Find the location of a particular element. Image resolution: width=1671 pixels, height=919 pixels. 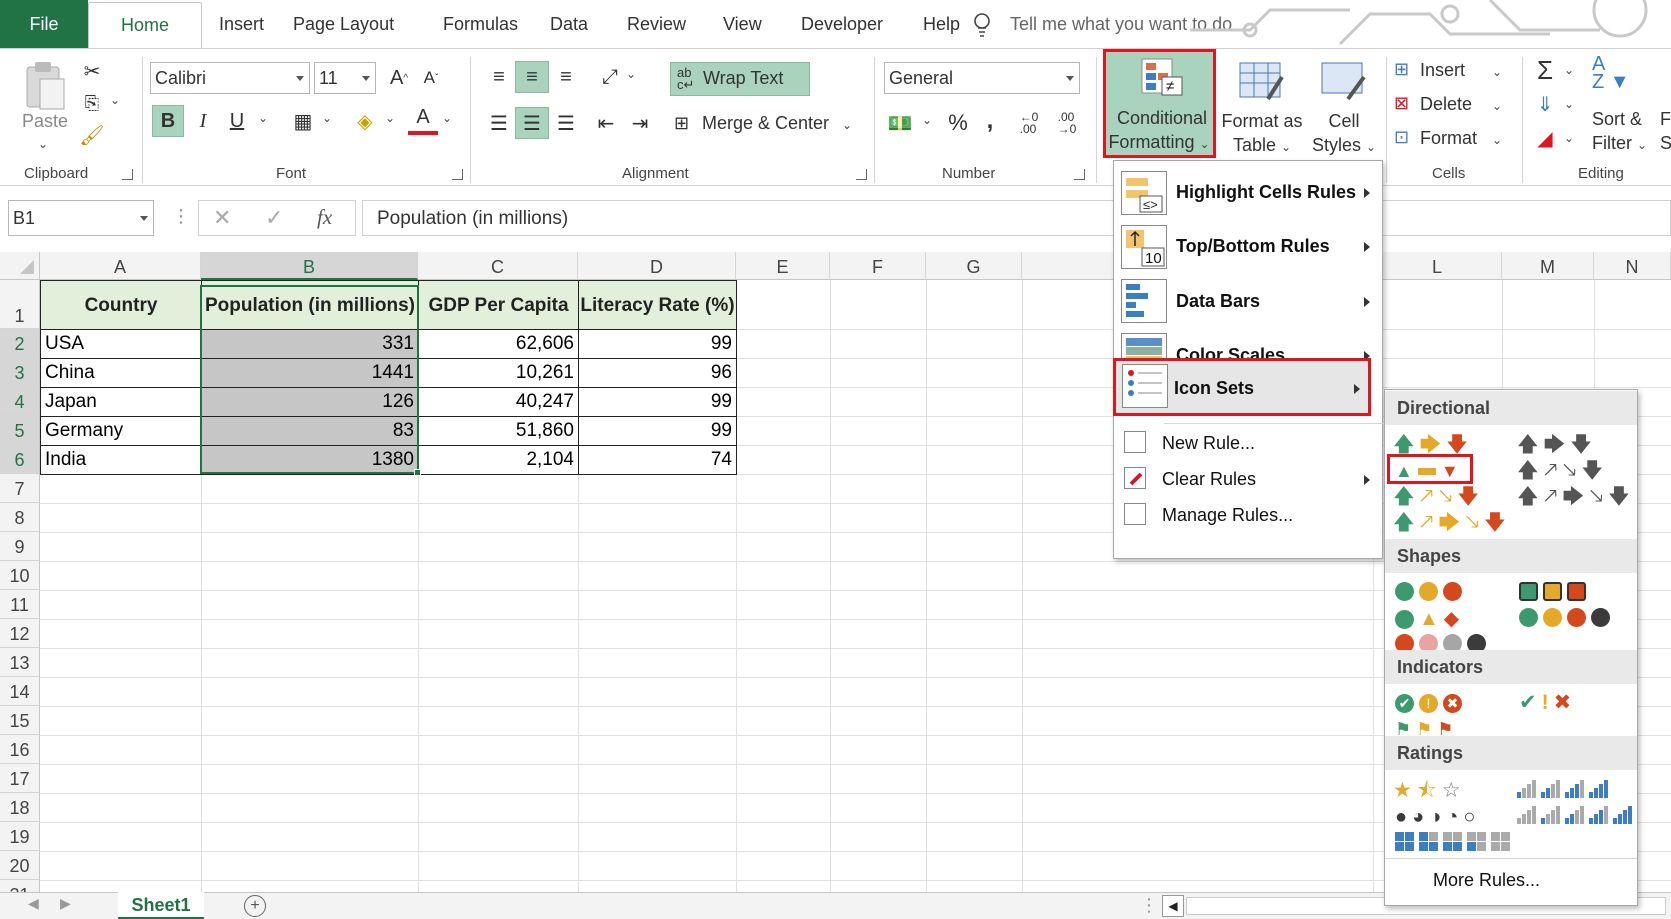

cancel-icon: ✕ is located at coordinates (222, 218).